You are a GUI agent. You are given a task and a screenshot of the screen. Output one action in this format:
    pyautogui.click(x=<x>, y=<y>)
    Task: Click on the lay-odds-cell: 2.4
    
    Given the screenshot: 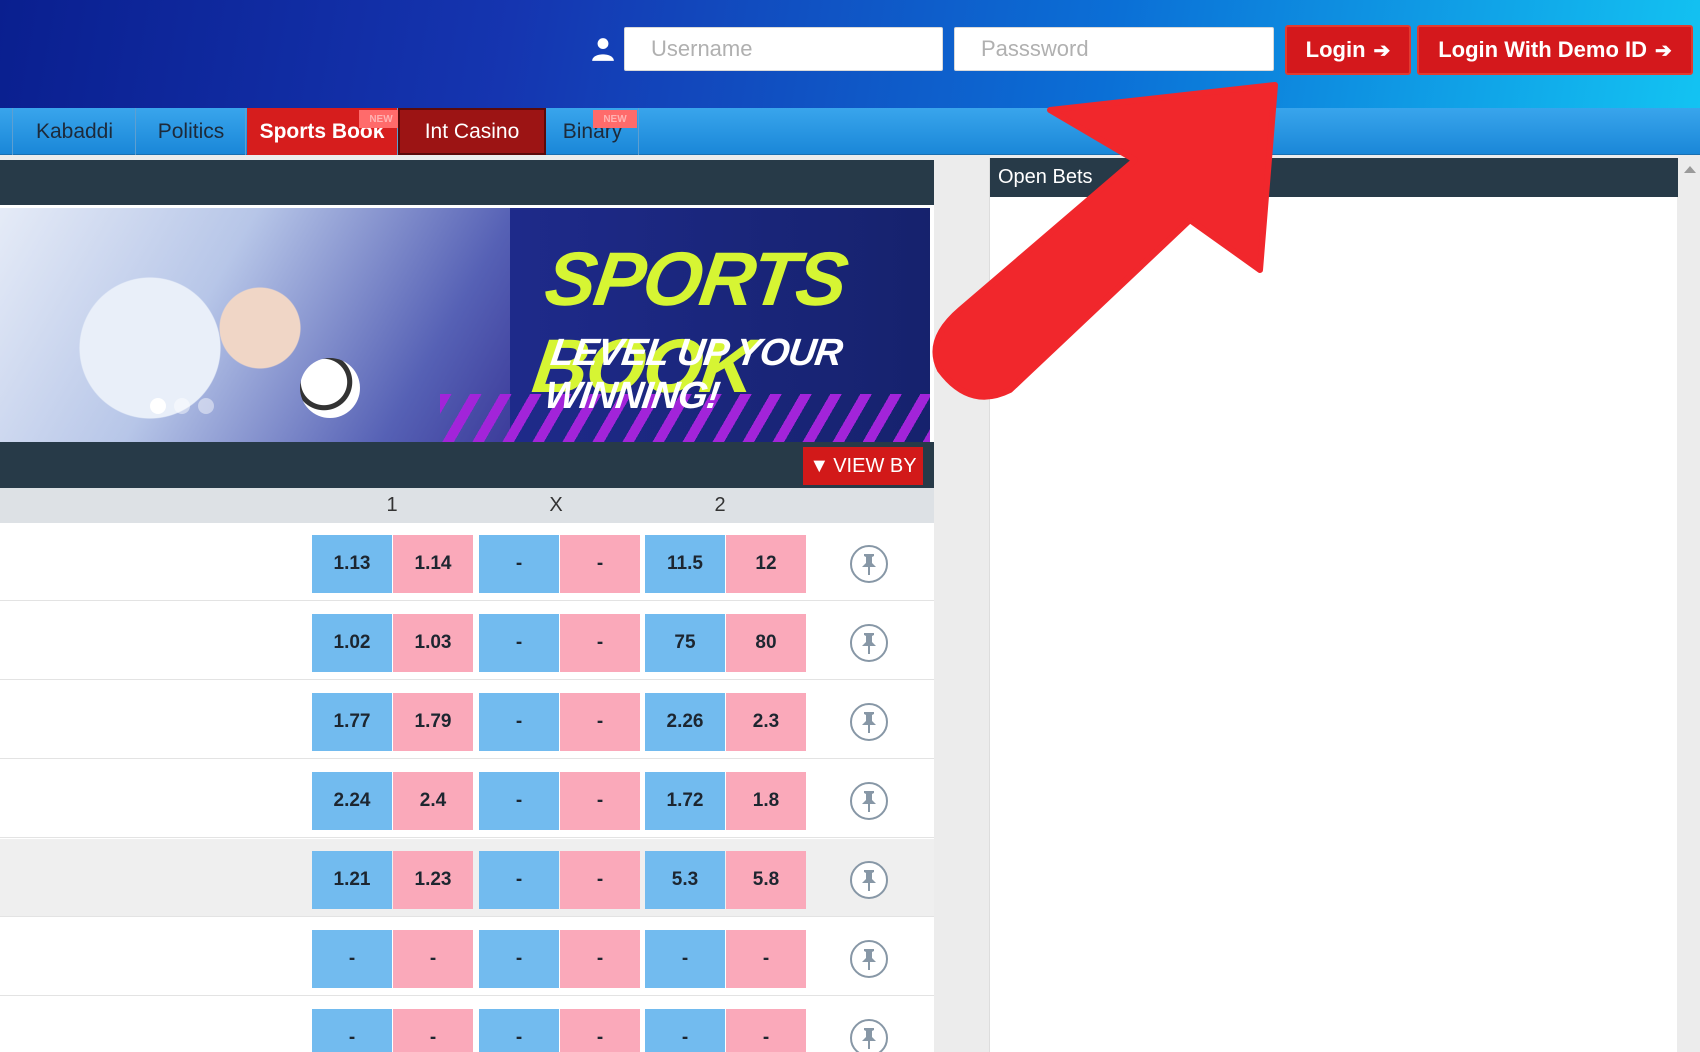 What is the action you would take?
    pyautogui.click(x=433, y=801)
    